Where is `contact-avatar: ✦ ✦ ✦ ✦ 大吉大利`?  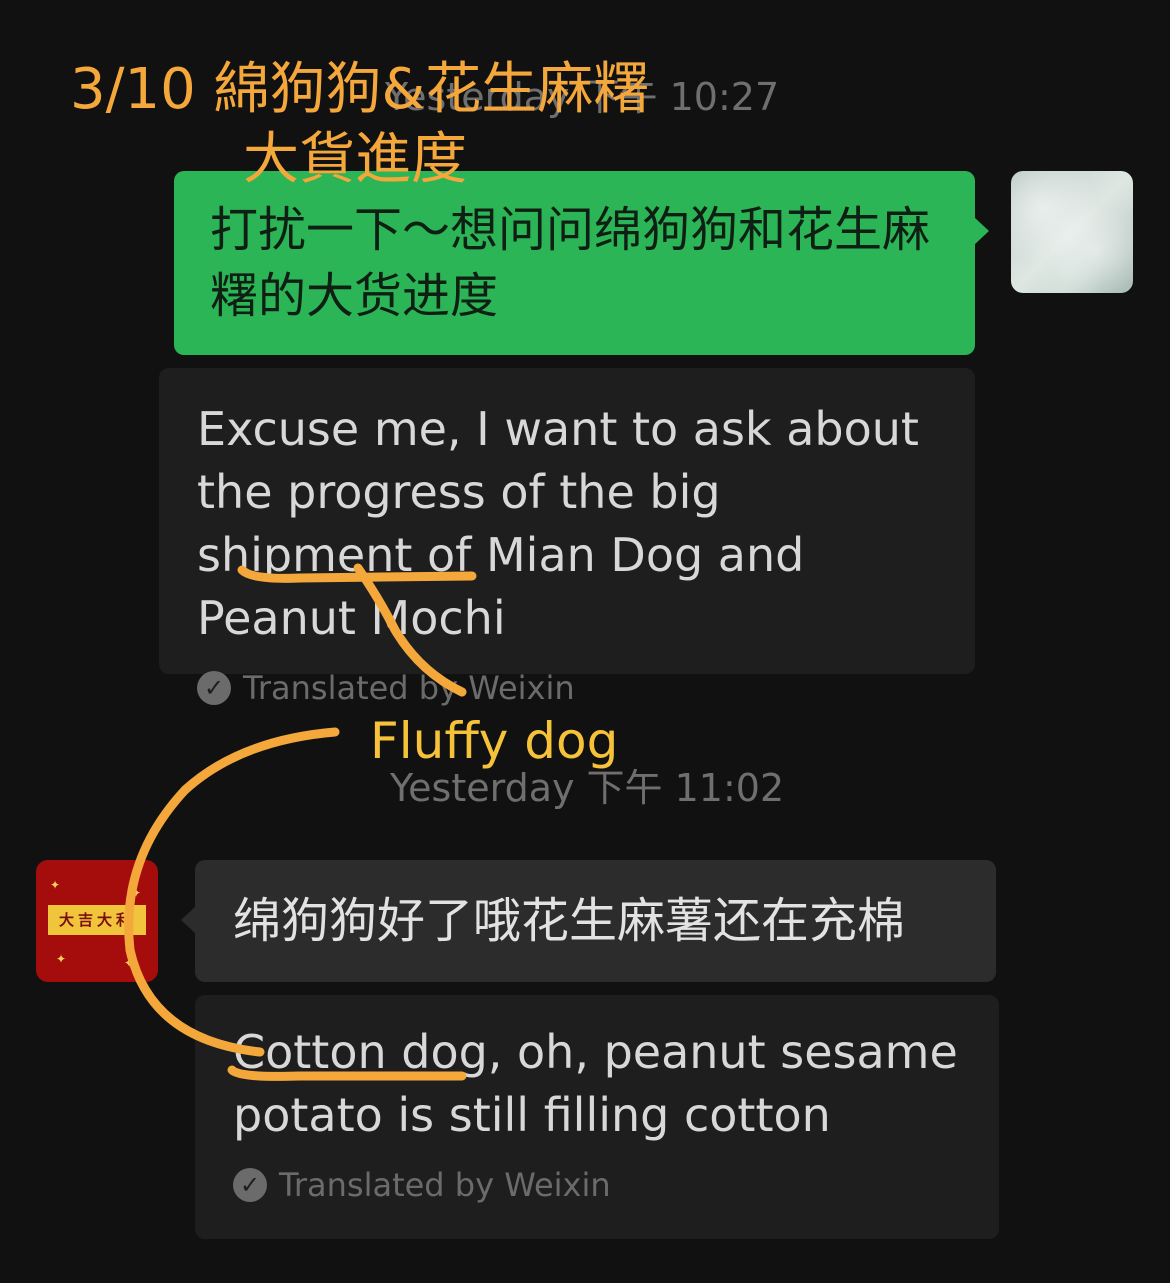 contact-avatar: ✦ ✦ ✦ ✦ 大吉大利 is located at coordinates (97, 921).